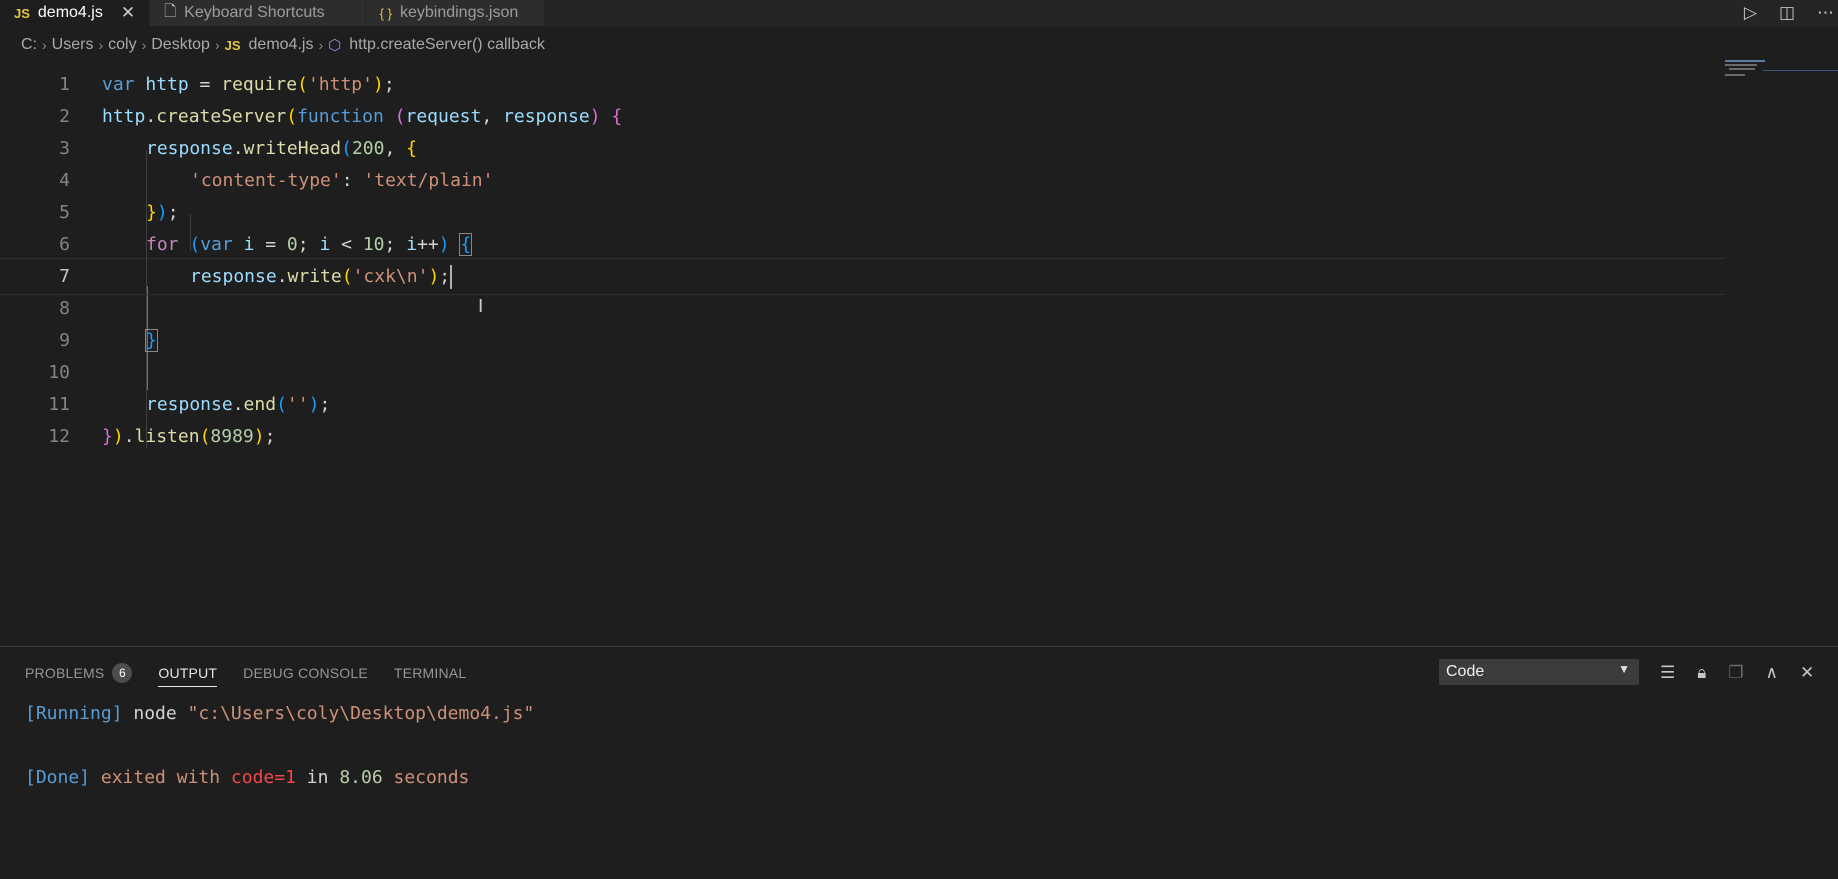 Image resolution: width=1838 pixels, height=879 pixels. I want to click on tab-terminal: TERMINAL, so click(430, 673).